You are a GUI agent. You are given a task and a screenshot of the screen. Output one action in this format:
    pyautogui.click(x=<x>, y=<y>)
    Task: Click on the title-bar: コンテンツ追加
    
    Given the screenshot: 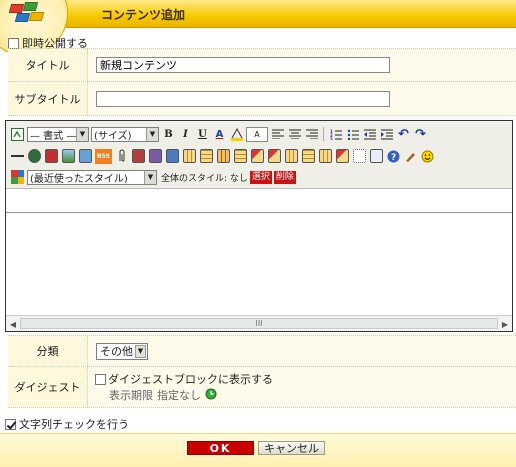 What is the action you would take?
    pyautogui.click(x=258, y=28)
    